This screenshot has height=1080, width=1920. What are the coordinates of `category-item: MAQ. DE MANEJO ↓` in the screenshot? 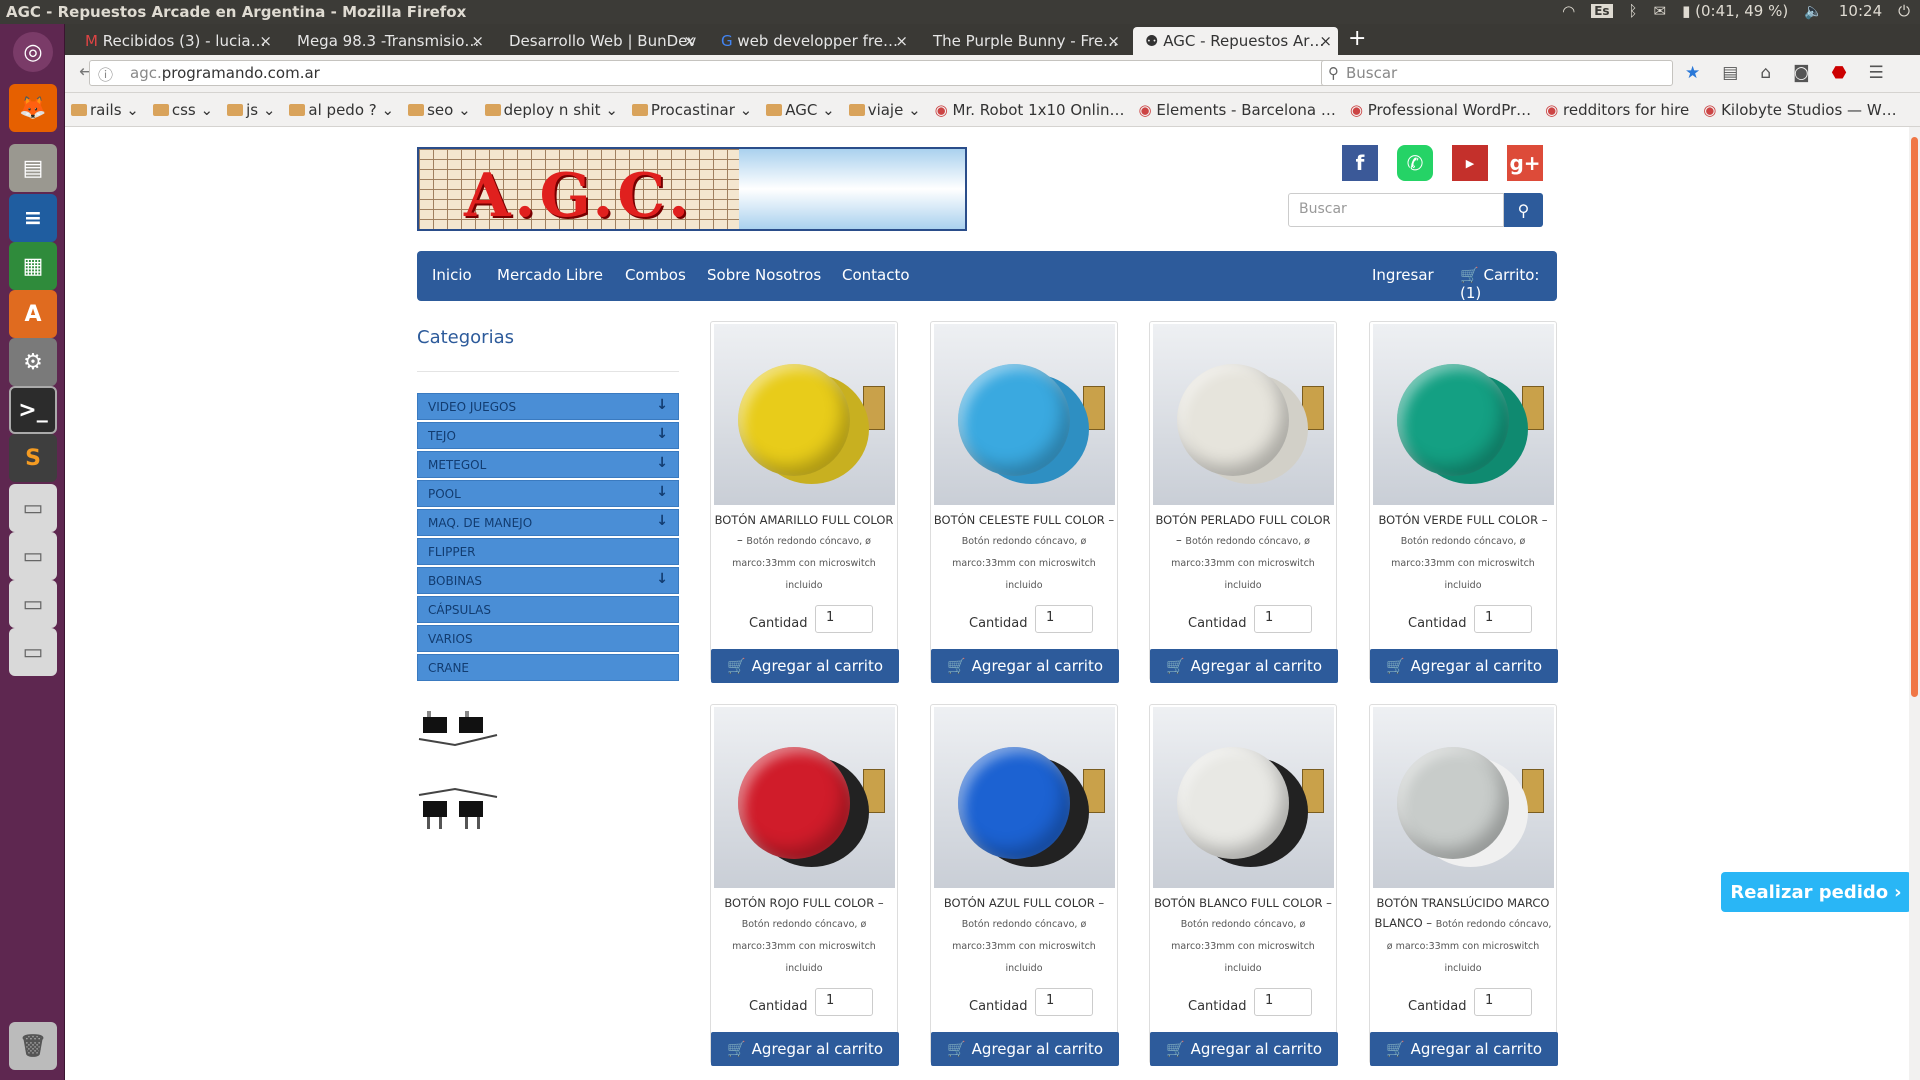 It's located at (548, 522).